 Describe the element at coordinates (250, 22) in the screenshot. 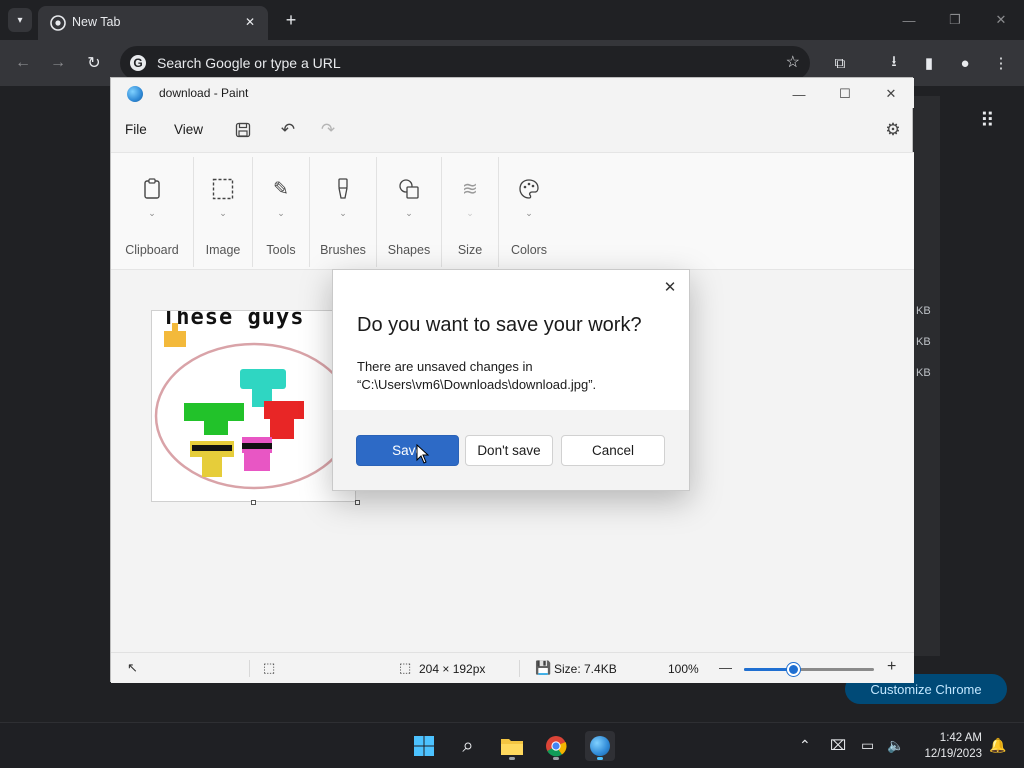

I see `tab-close-icon: ✕` at that location.